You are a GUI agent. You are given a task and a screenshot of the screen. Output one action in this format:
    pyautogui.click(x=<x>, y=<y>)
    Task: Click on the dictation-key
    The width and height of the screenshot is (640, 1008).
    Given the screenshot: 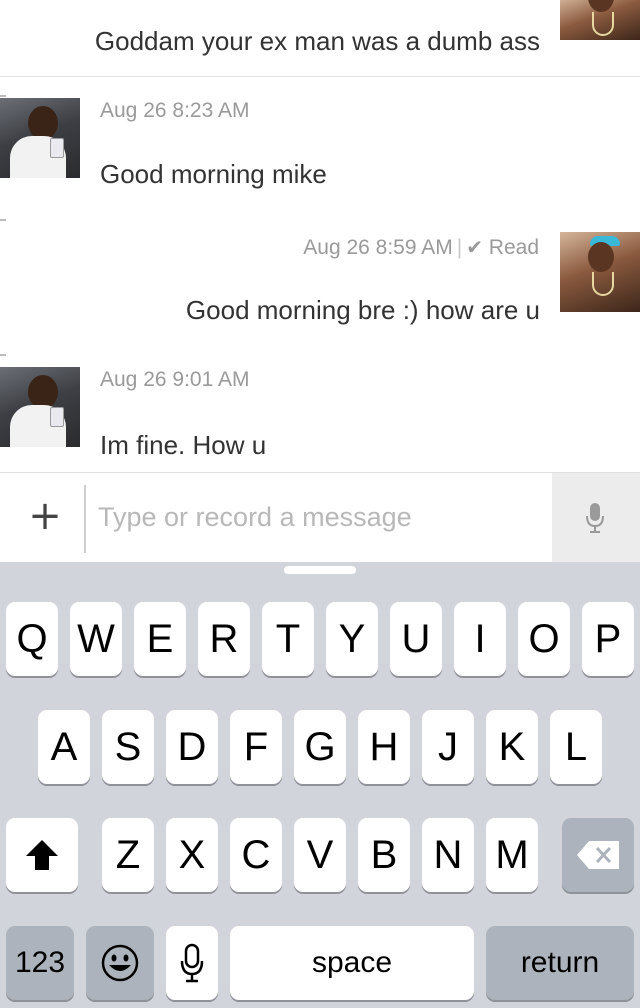 What is the action you would take?
    pyautogui.click(x=192, y=963)
    